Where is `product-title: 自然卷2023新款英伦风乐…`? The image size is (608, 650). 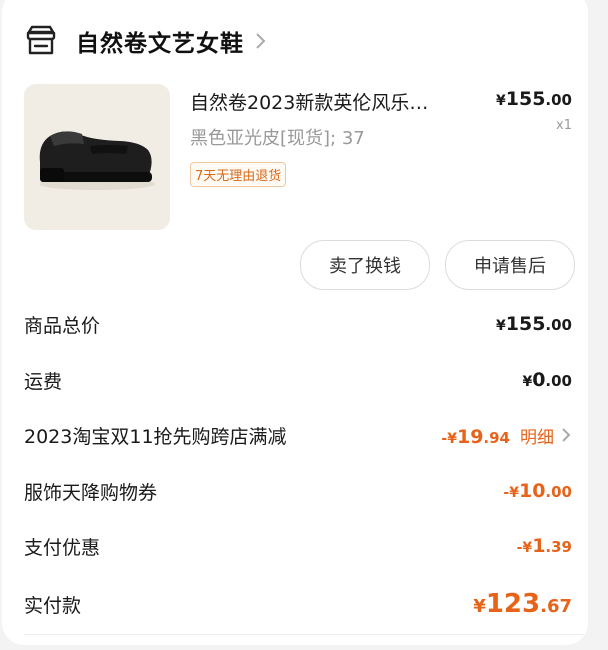
product-title: 自然卷2023新款英伦风乐… is located at coordinates (330, 101).